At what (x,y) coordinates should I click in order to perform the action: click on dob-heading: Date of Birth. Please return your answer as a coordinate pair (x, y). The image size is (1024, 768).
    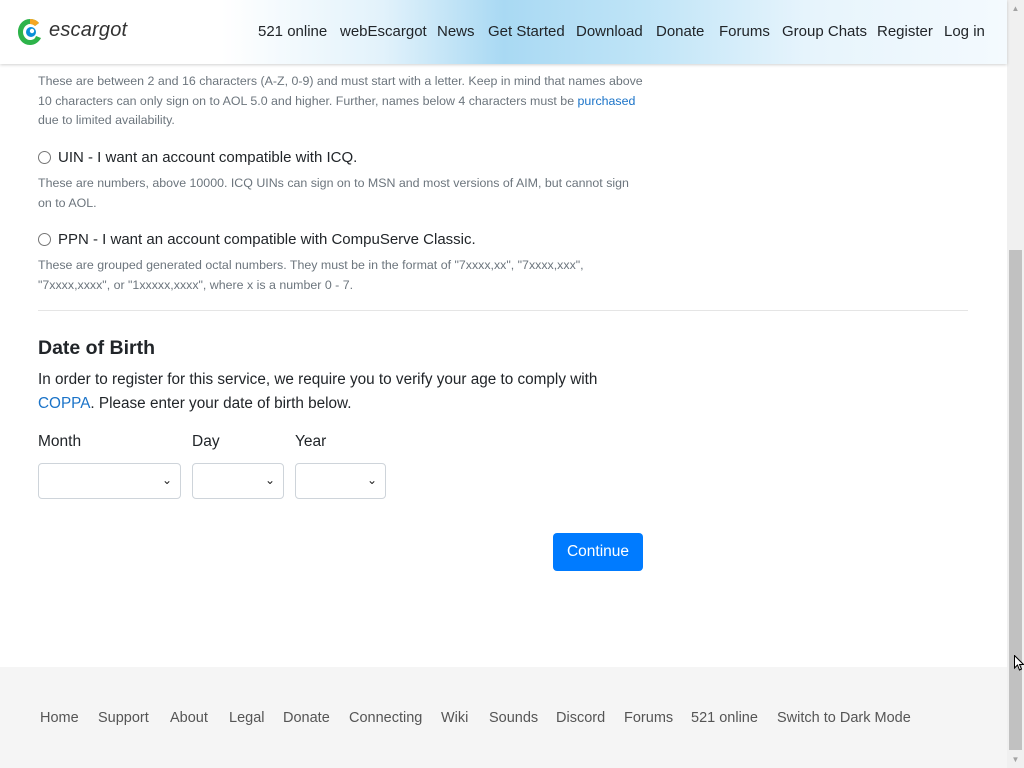
    Looking at the image, I should click on (96, 348).